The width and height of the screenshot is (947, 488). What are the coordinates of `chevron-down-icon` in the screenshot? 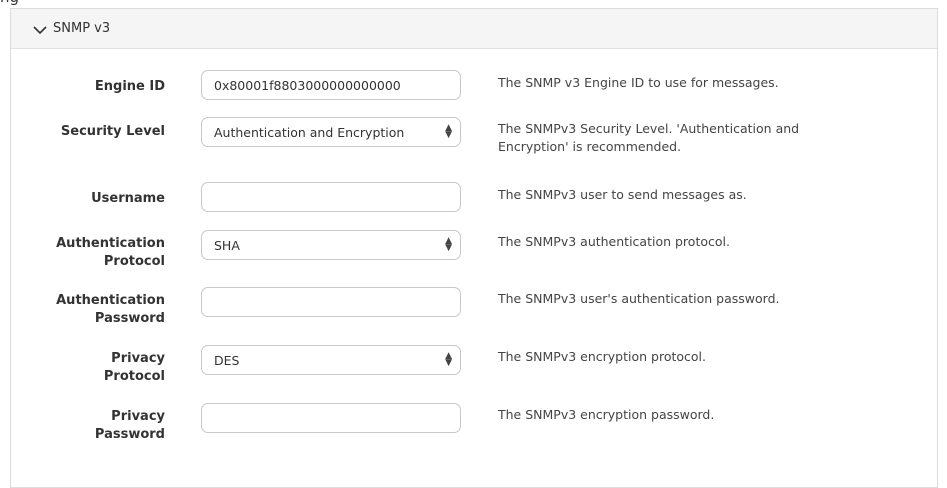 It's located at (40, 29).